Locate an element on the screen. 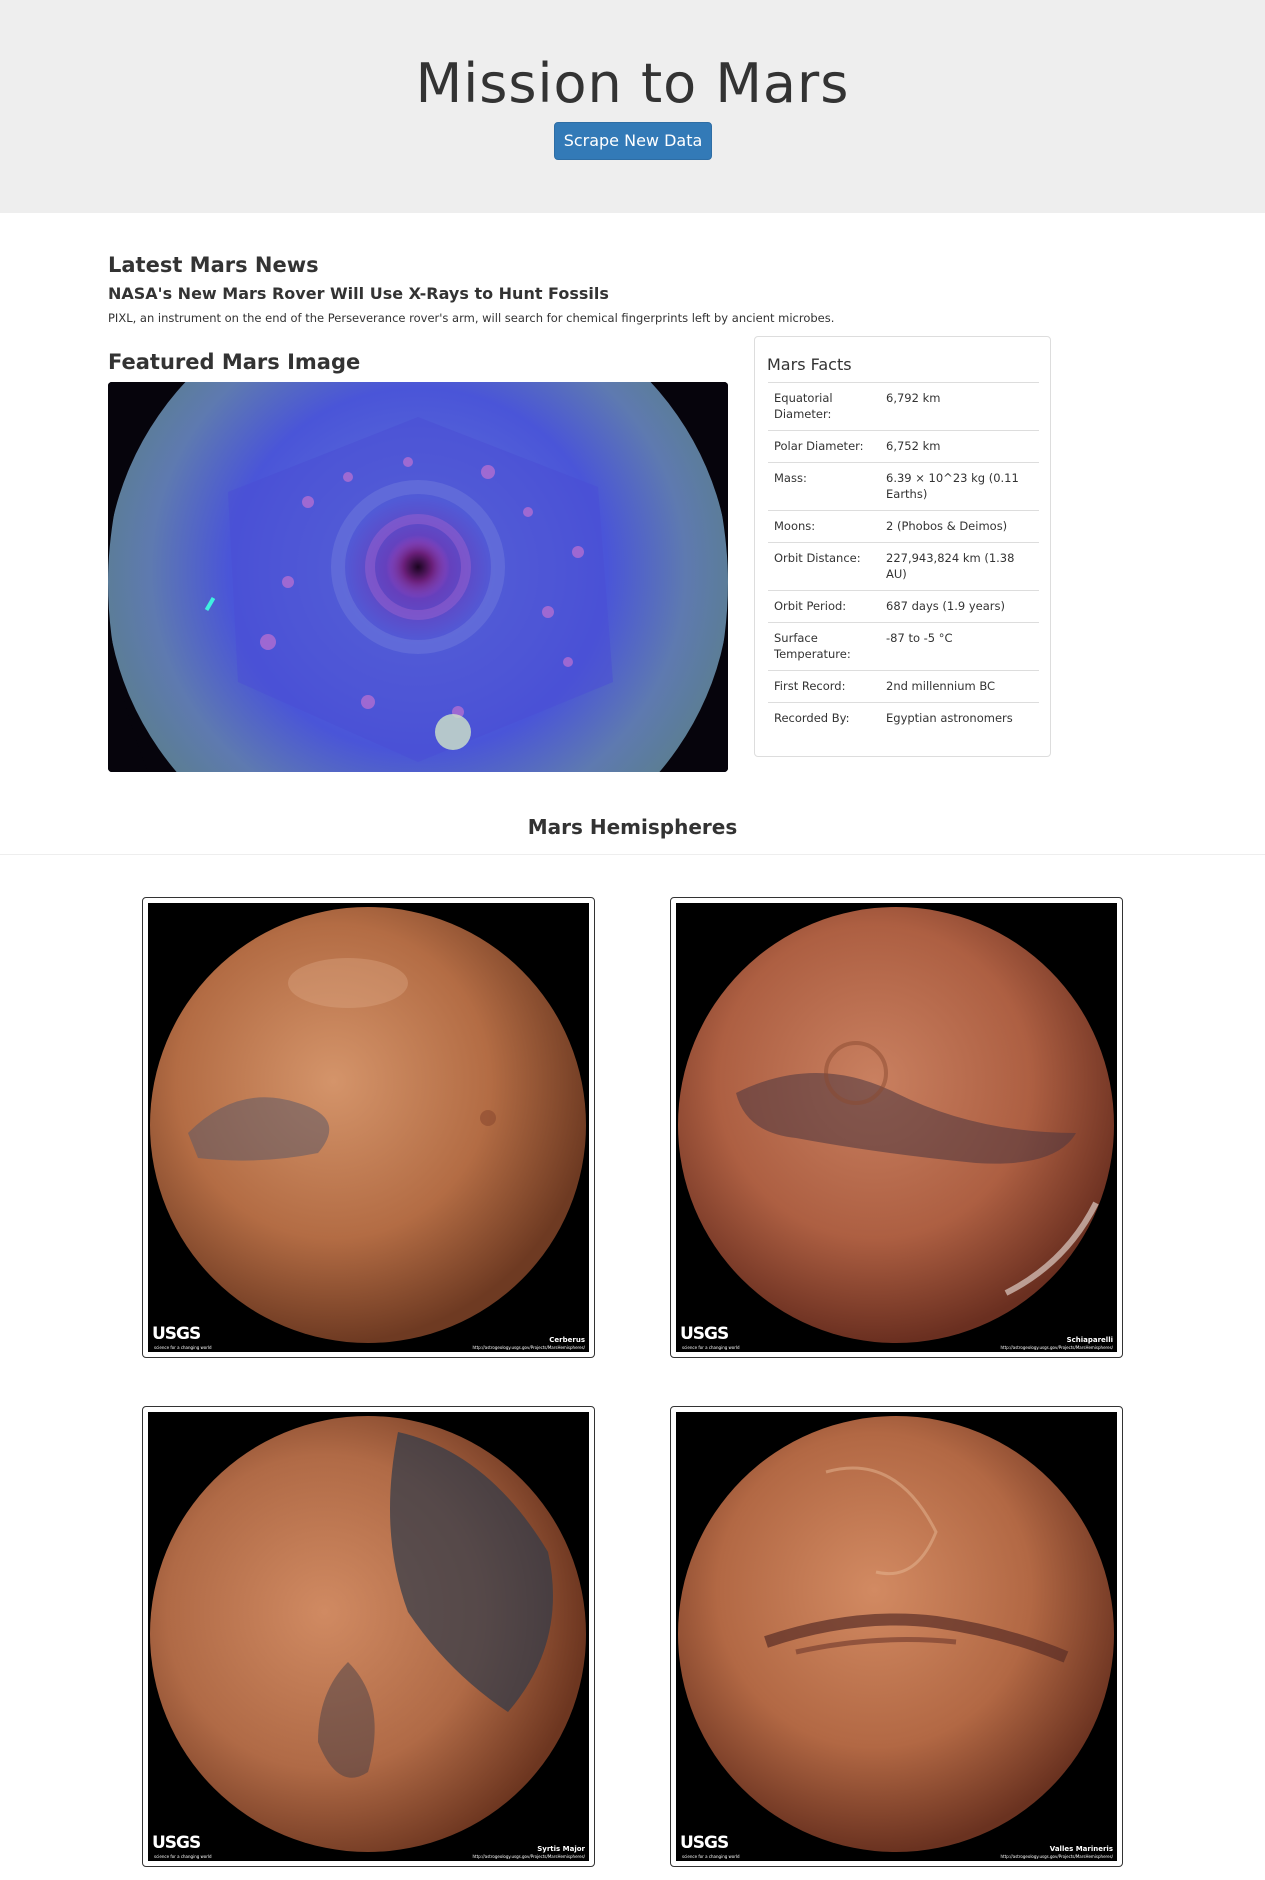 The image size is (1265, 1880). news-section-heading: Latest Mars News is located at coordinates (213, 265).